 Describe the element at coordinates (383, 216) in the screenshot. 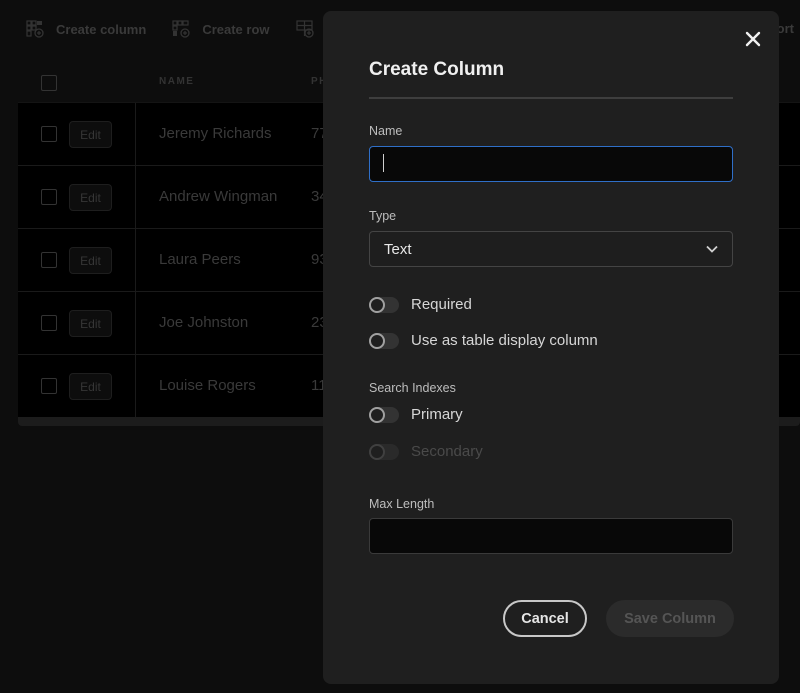

I see `type-label: Type` at that location.